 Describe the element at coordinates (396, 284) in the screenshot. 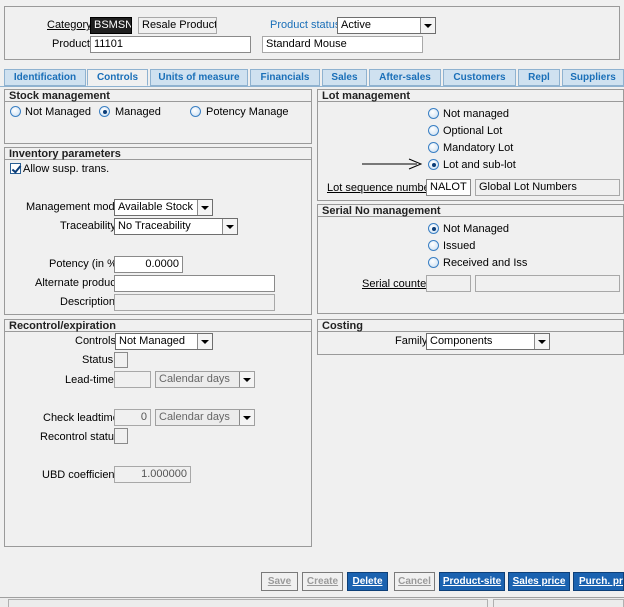

I see `serial-counter-label: Serial counter` at that location.